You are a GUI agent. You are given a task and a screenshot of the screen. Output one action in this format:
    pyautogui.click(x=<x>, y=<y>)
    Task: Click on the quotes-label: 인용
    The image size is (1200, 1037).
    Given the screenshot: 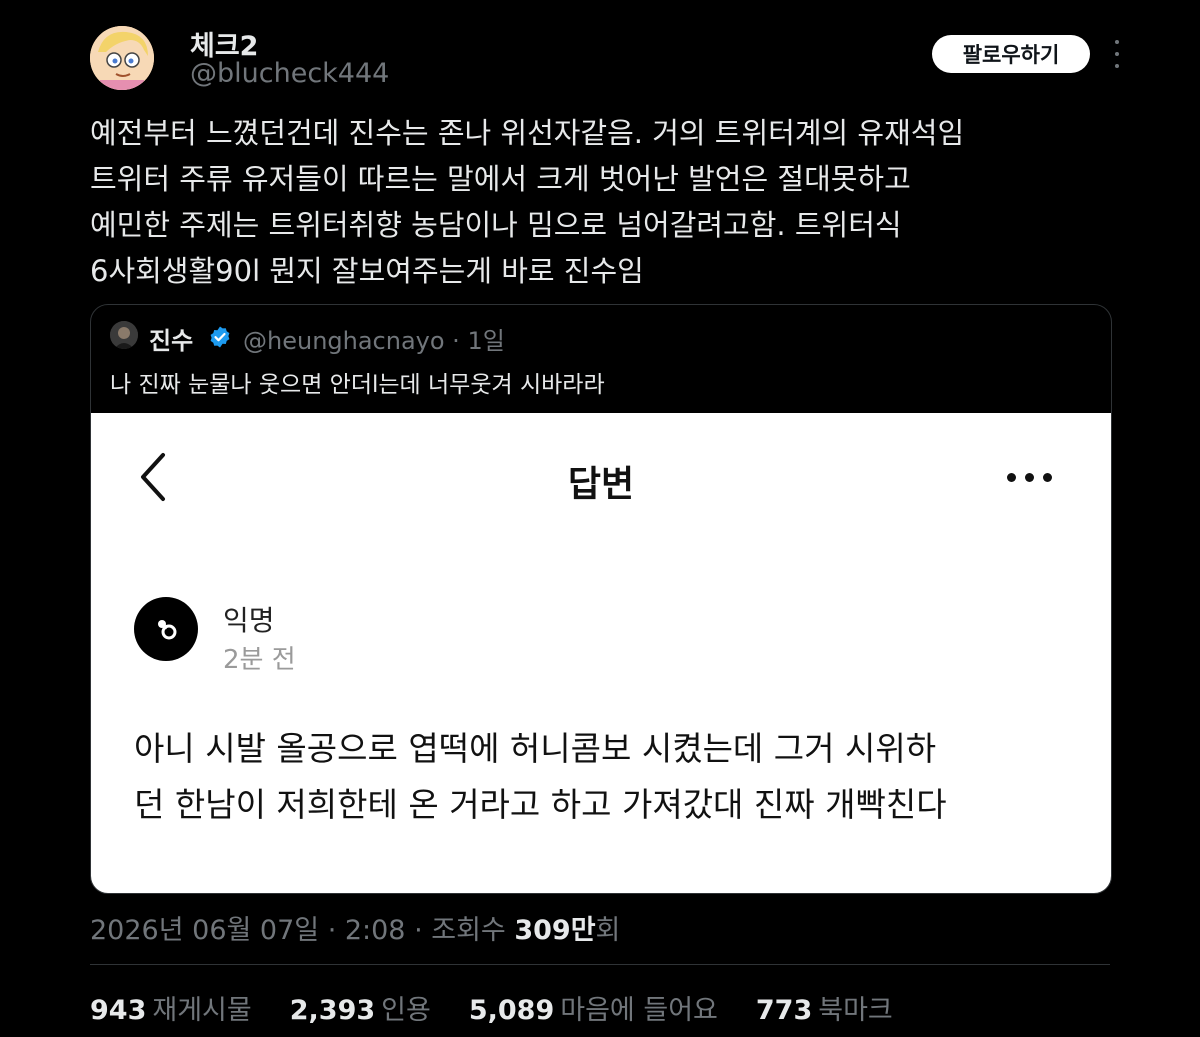 What is the action you would take?
    pyautogui.click(x=406, y=1010)
    